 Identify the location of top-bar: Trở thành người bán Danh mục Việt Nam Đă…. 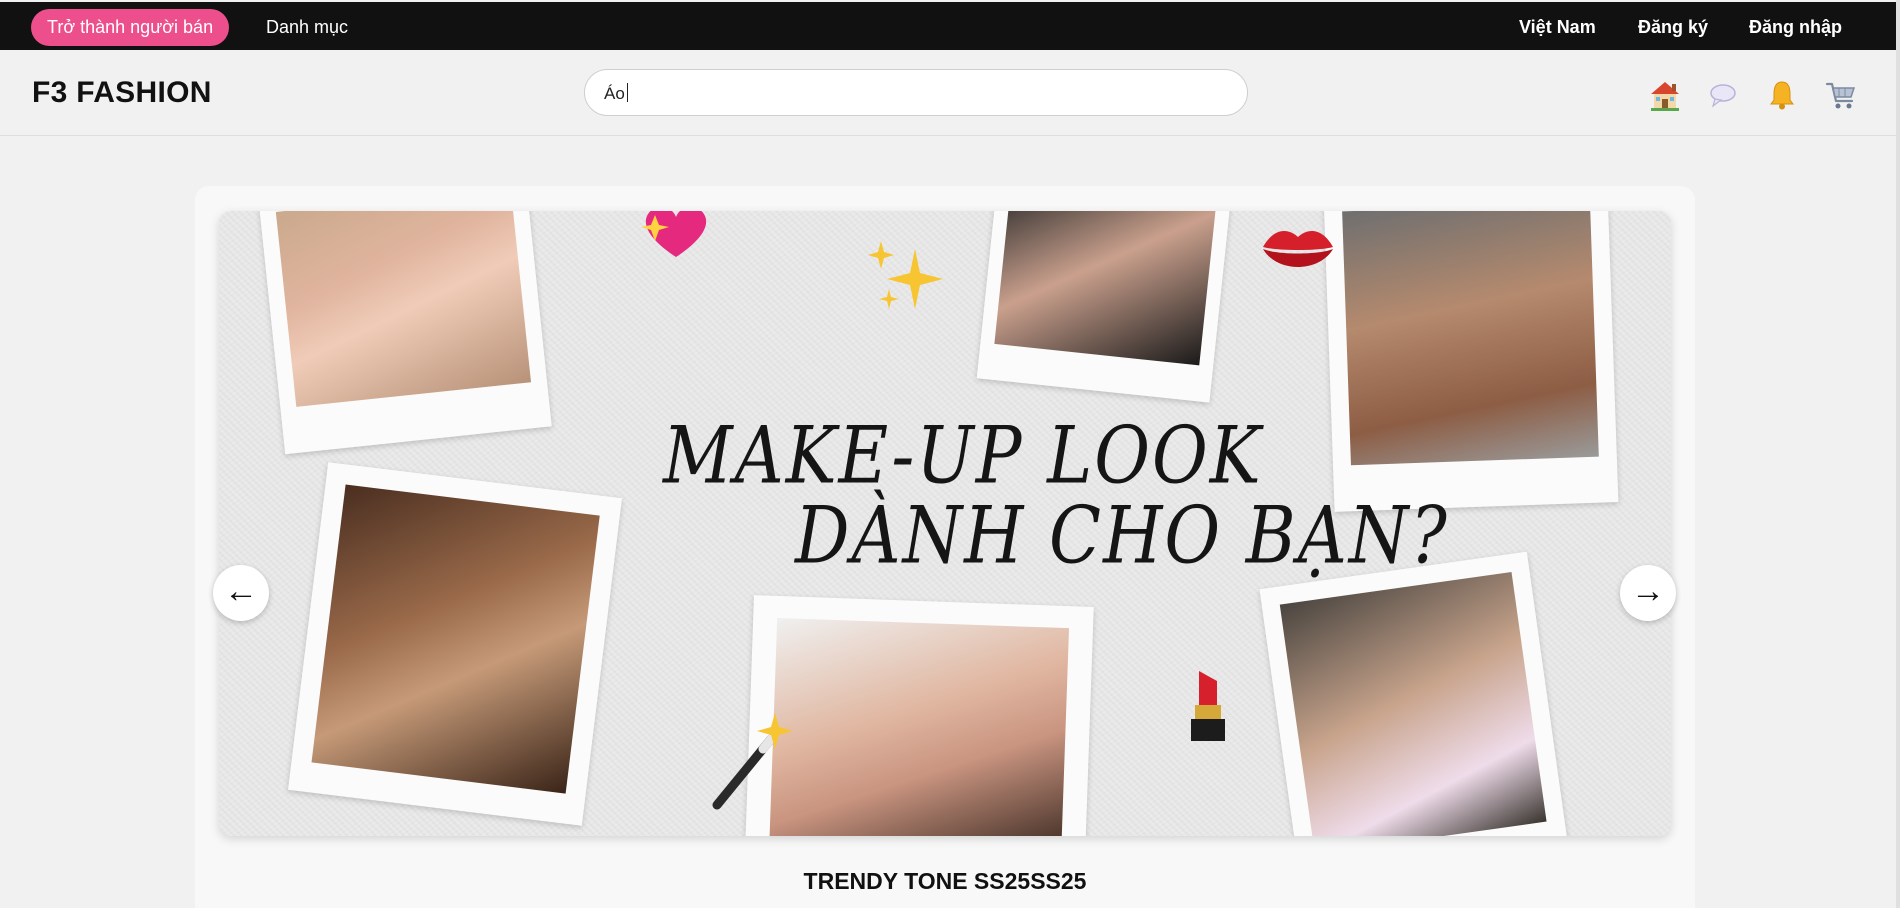
(948, 25).